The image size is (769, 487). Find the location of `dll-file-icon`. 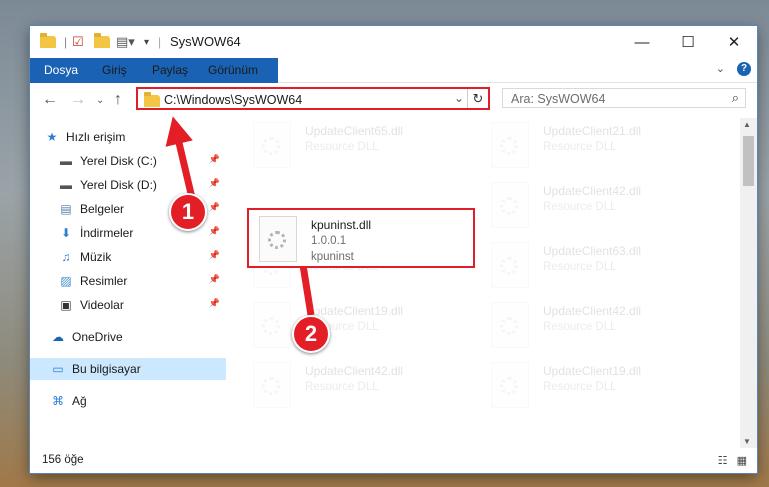

dll-file-icon is located at coordinates (278, 239).